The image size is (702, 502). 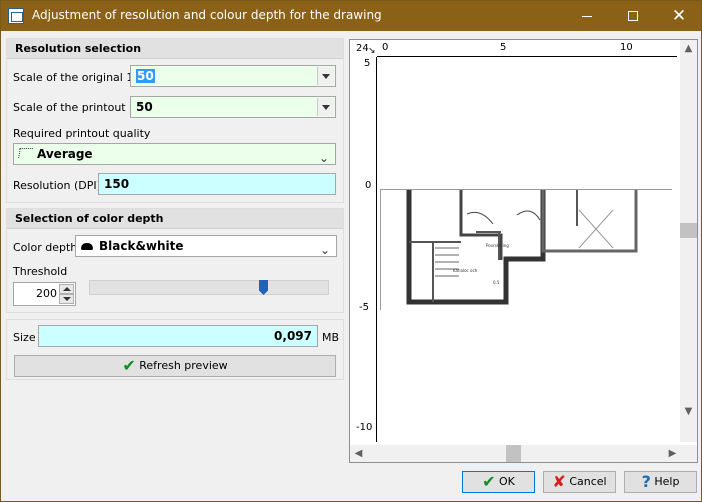 I want to click on dpi-value: 150, so click(x=117, y=184).